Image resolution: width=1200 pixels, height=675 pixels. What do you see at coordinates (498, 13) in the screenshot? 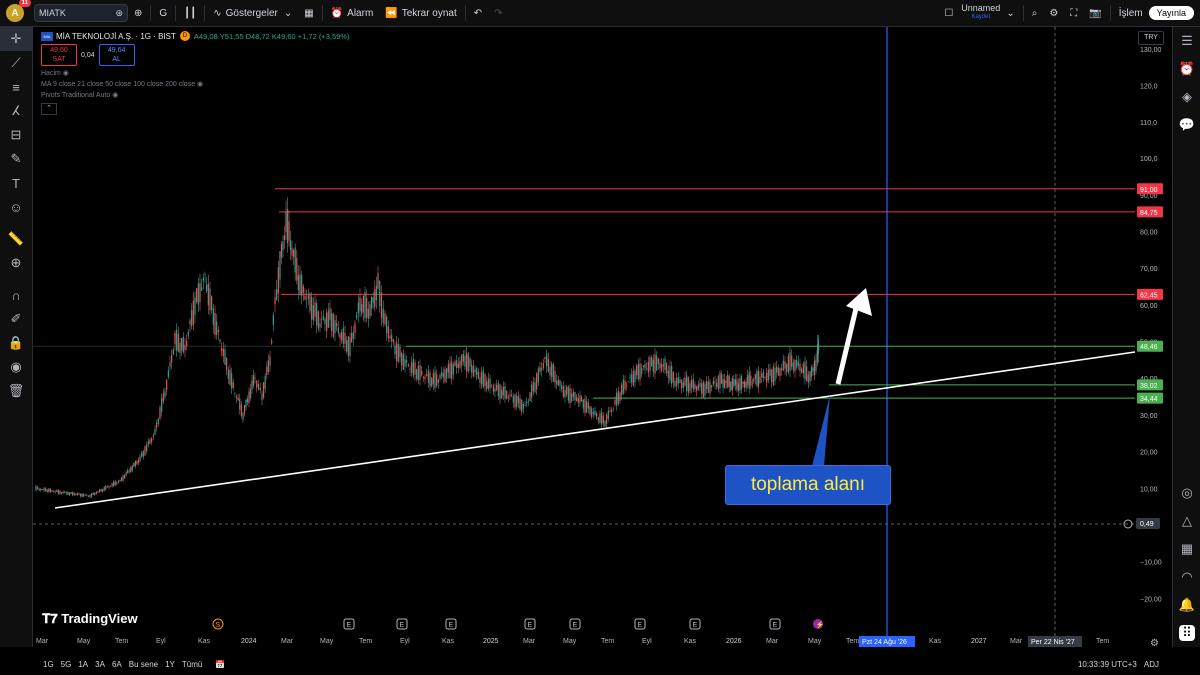
I see `redo-button: ↷` at bounding box center [498, 13].